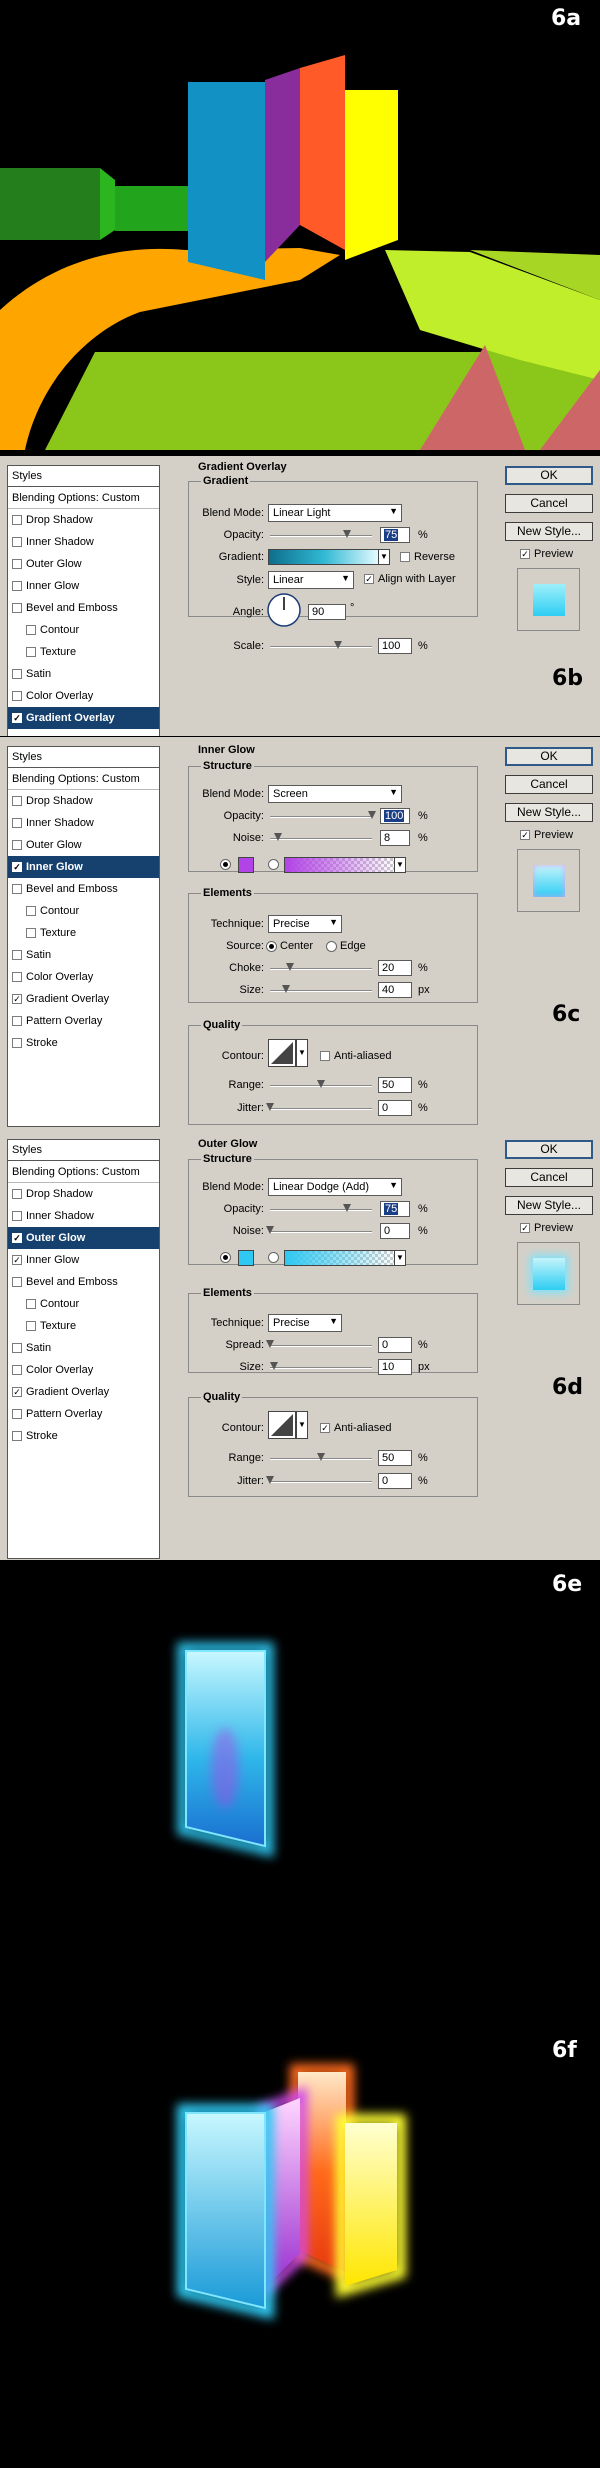 This screenshot has height=2468, width=600. Describe the element at coordinates (83, 586) in the screenshot. I see `style-item-inner-glow: Inner Glow` at that location.